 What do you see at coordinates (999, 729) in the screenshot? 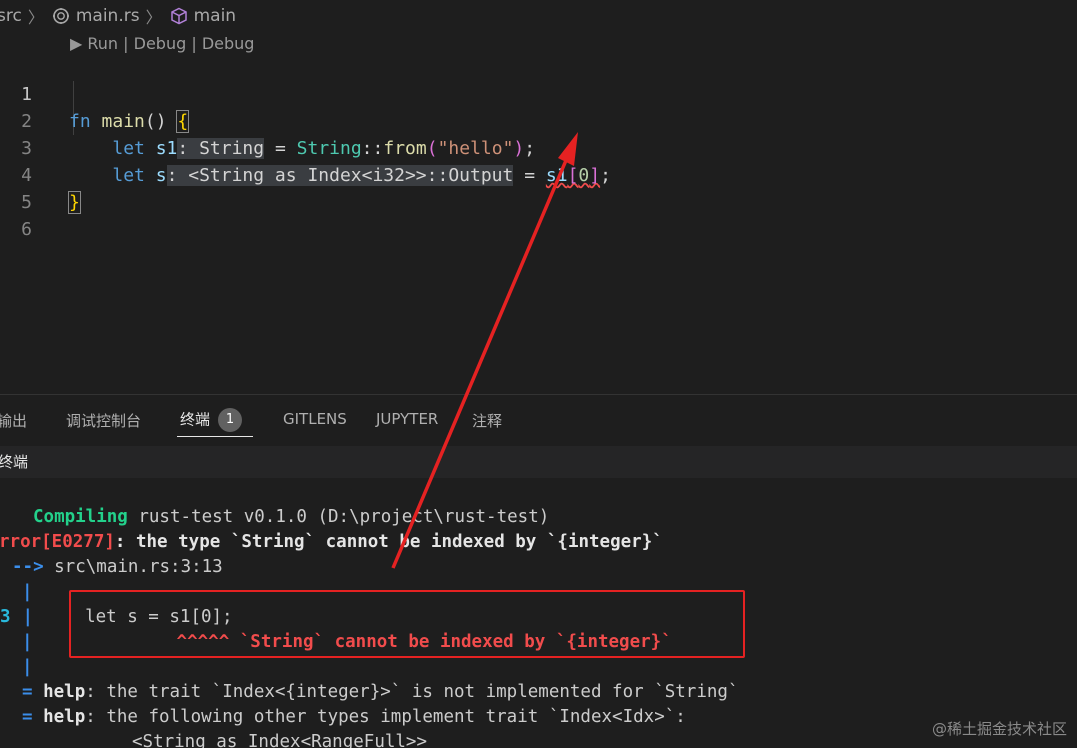
I see `watermark: @稀土掘金技术社区` at bounding box center [999, 729].